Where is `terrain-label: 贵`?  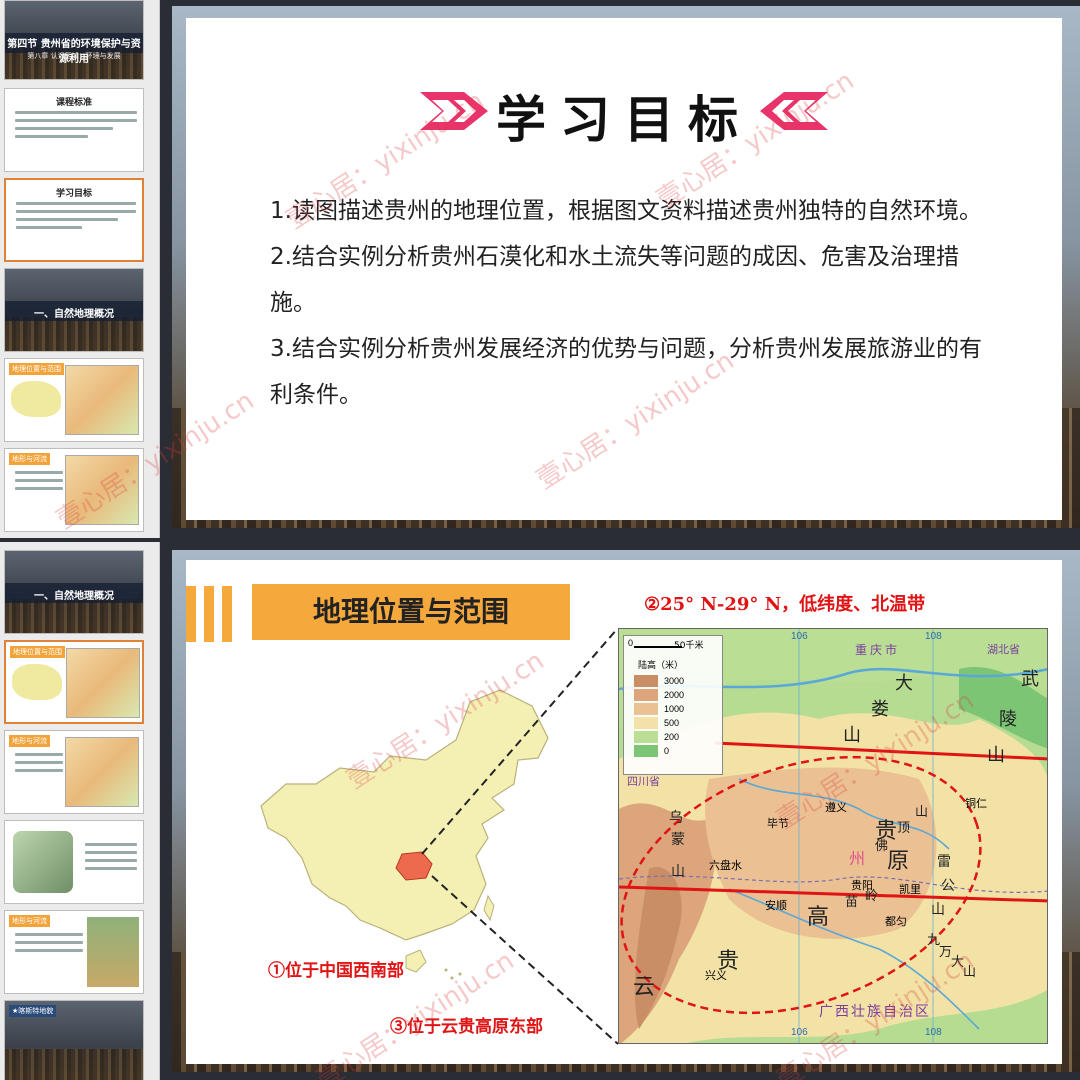 terrain-label: 贵 is located at coordinates (728, 961).